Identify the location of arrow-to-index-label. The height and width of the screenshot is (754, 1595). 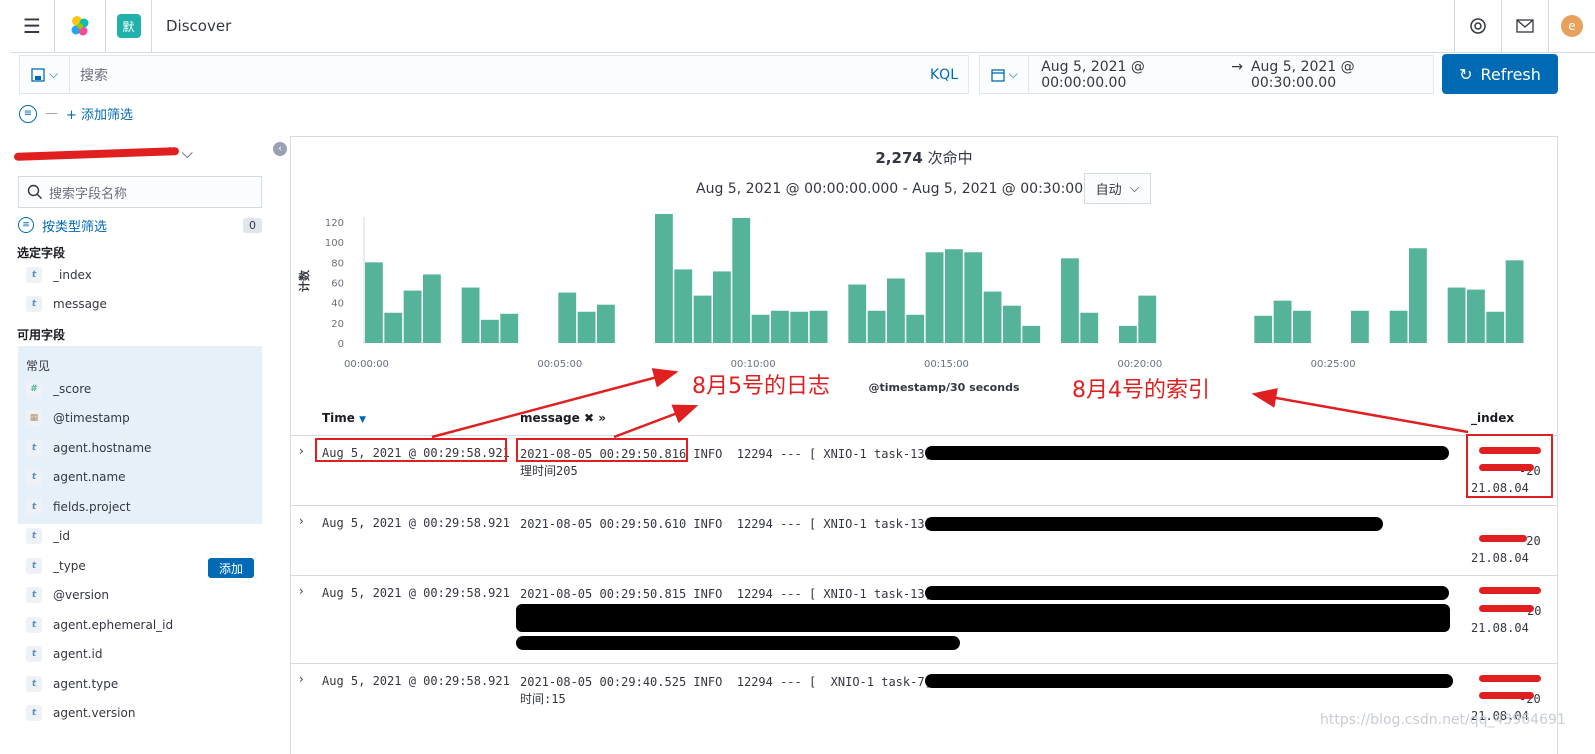
(1360, 411).